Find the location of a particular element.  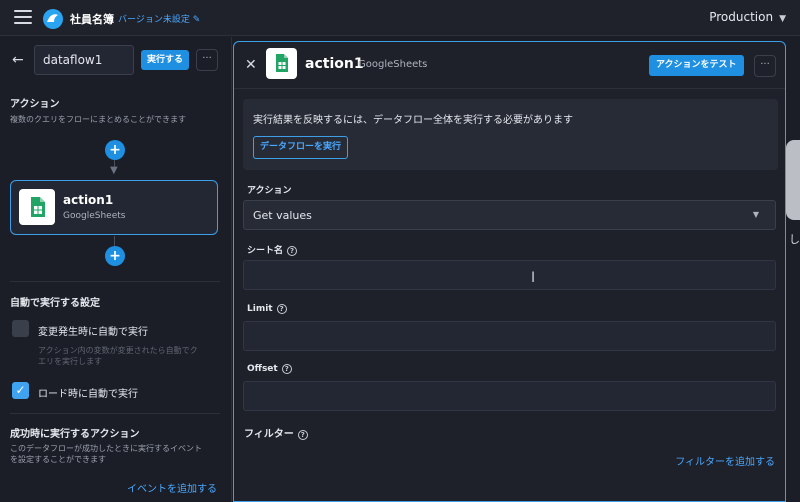

sheet-name-label: シート名? is located at coordinates (272, 249).